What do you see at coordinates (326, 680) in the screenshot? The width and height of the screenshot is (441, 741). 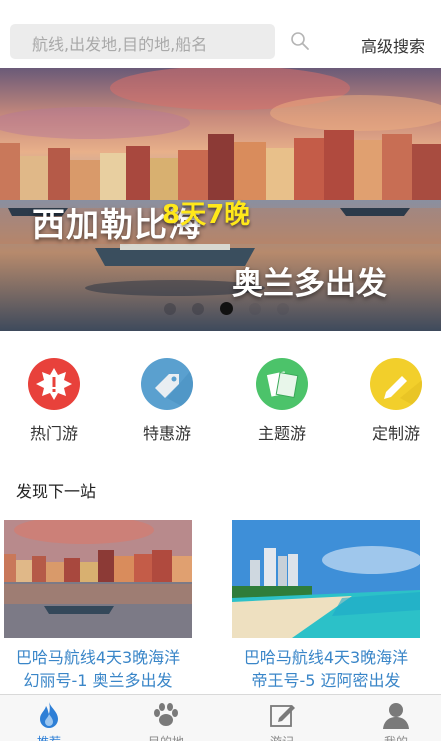 I see `cruise-card-title-line2: 帝王号-5 迈阿密出发` at bounding box center [326, 680].